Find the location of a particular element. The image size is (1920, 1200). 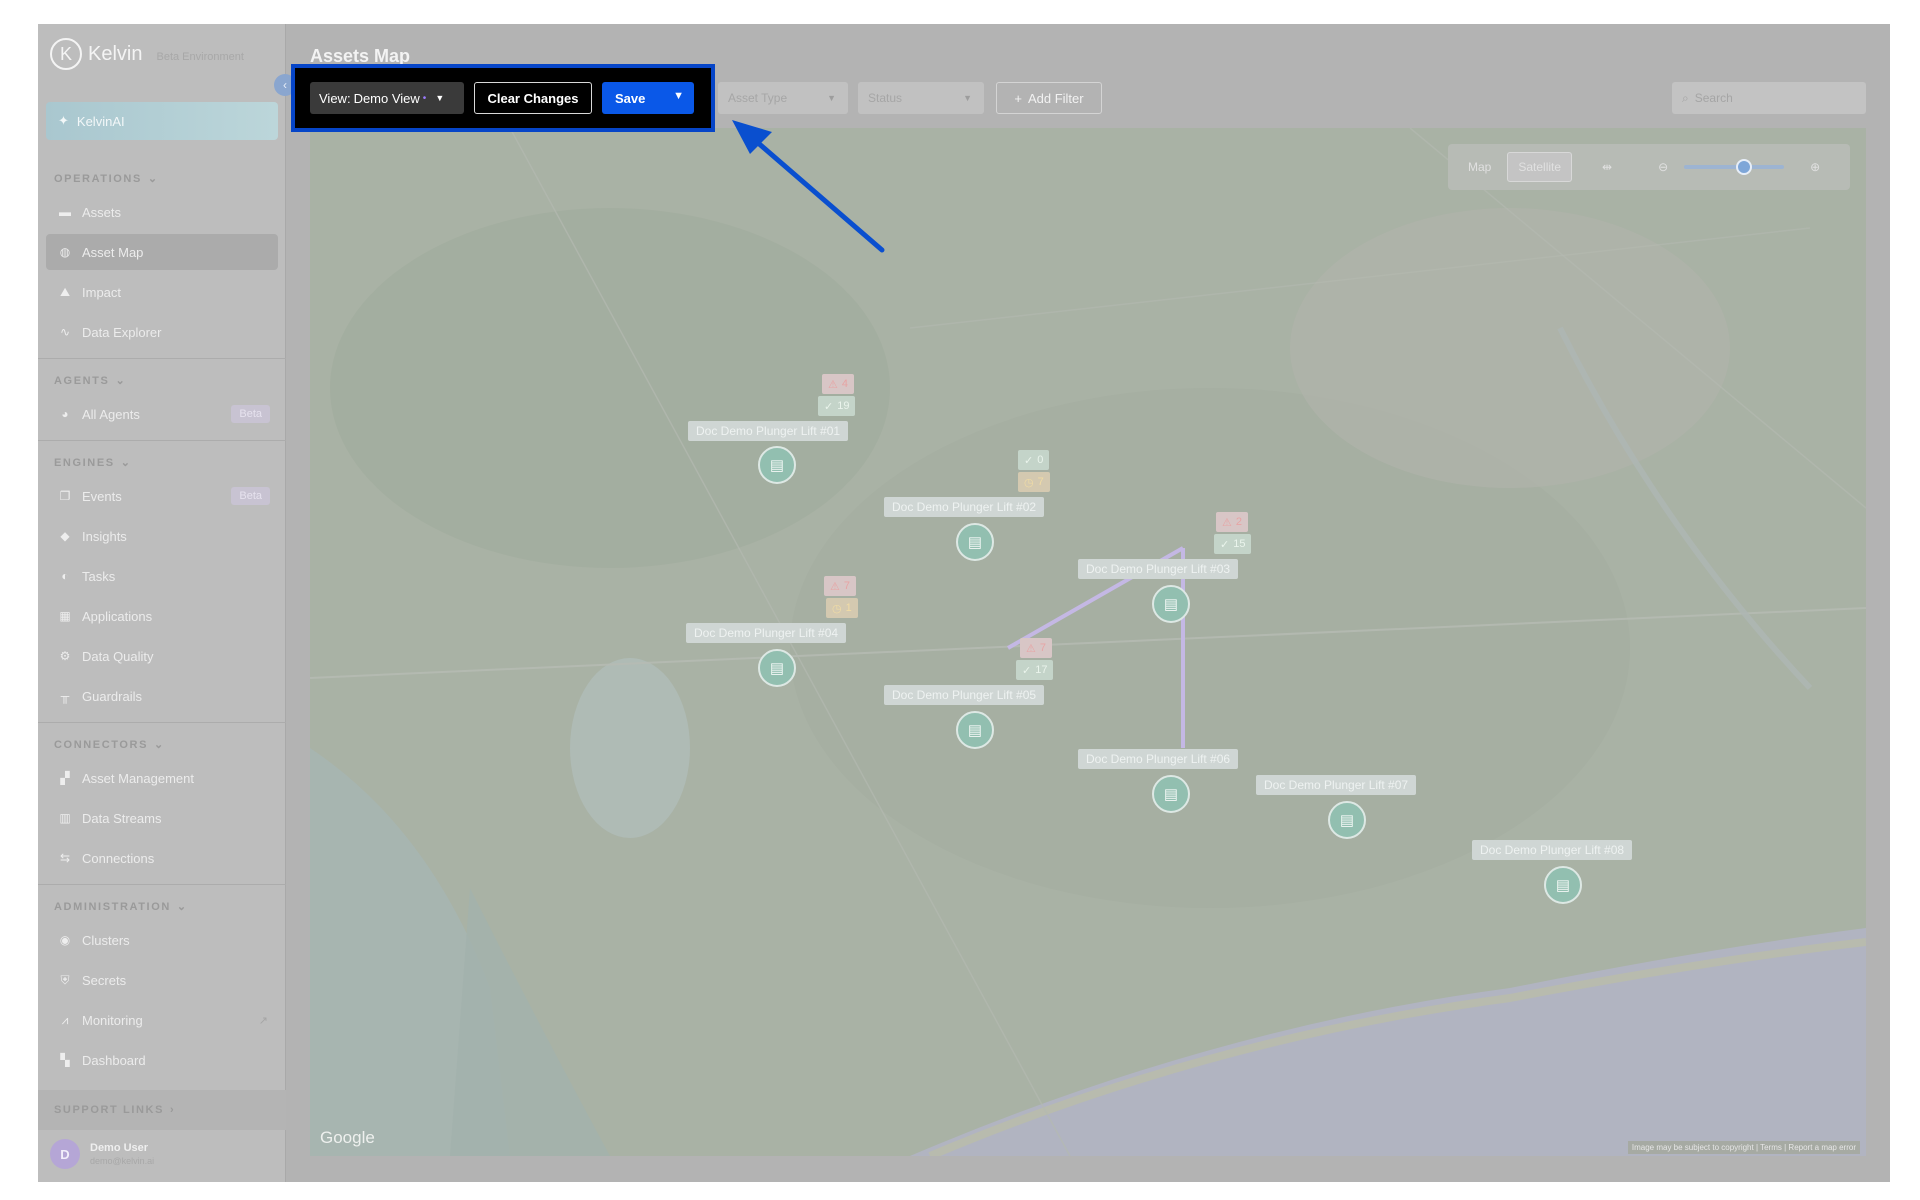

dashboard-icon: ▚ is located at coordinates (65, 1060).